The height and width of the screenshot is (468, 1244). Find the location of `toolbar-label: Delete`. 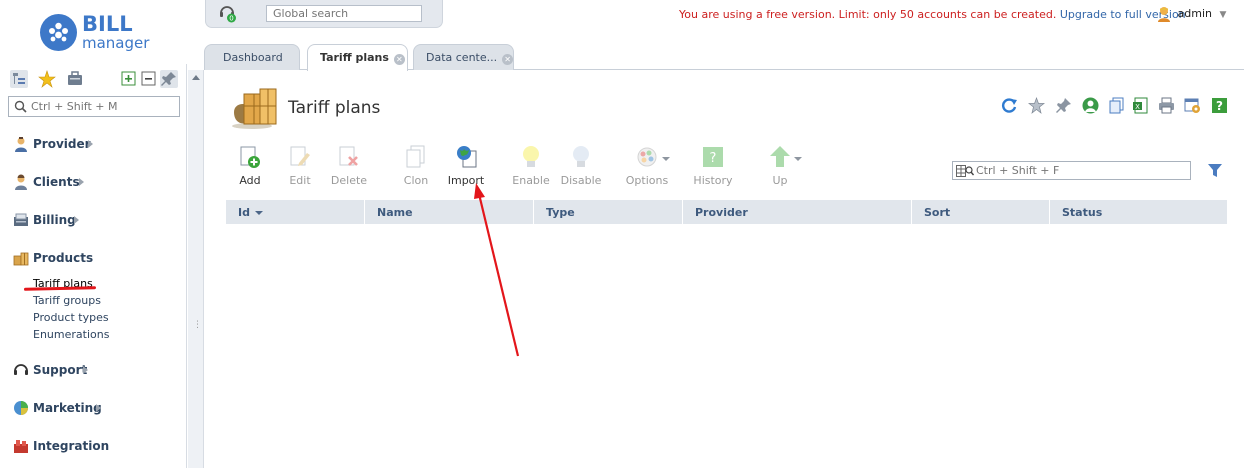

toolbar-label: Delete is located at coordinates (349, 180).